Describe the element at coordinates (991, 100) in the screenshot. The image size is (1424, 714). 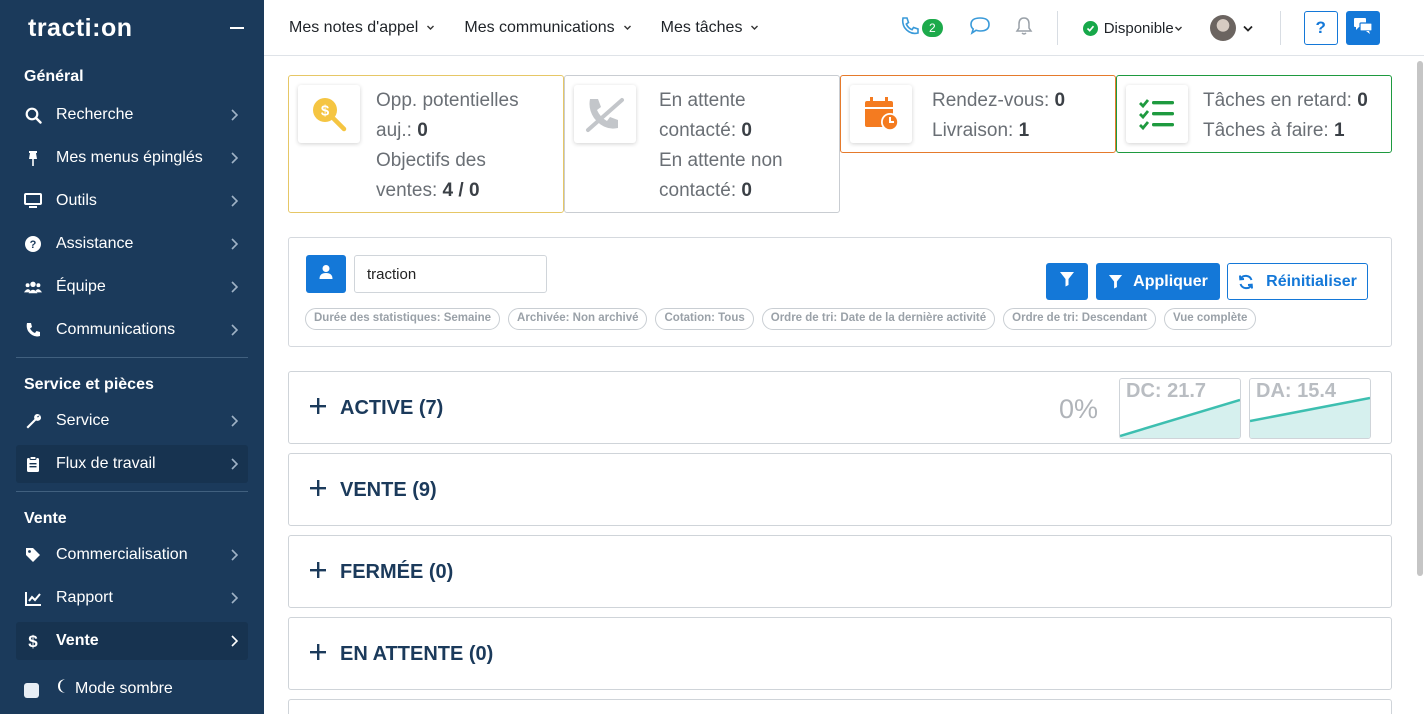
I see `label: Rendez-vous:` at that location.